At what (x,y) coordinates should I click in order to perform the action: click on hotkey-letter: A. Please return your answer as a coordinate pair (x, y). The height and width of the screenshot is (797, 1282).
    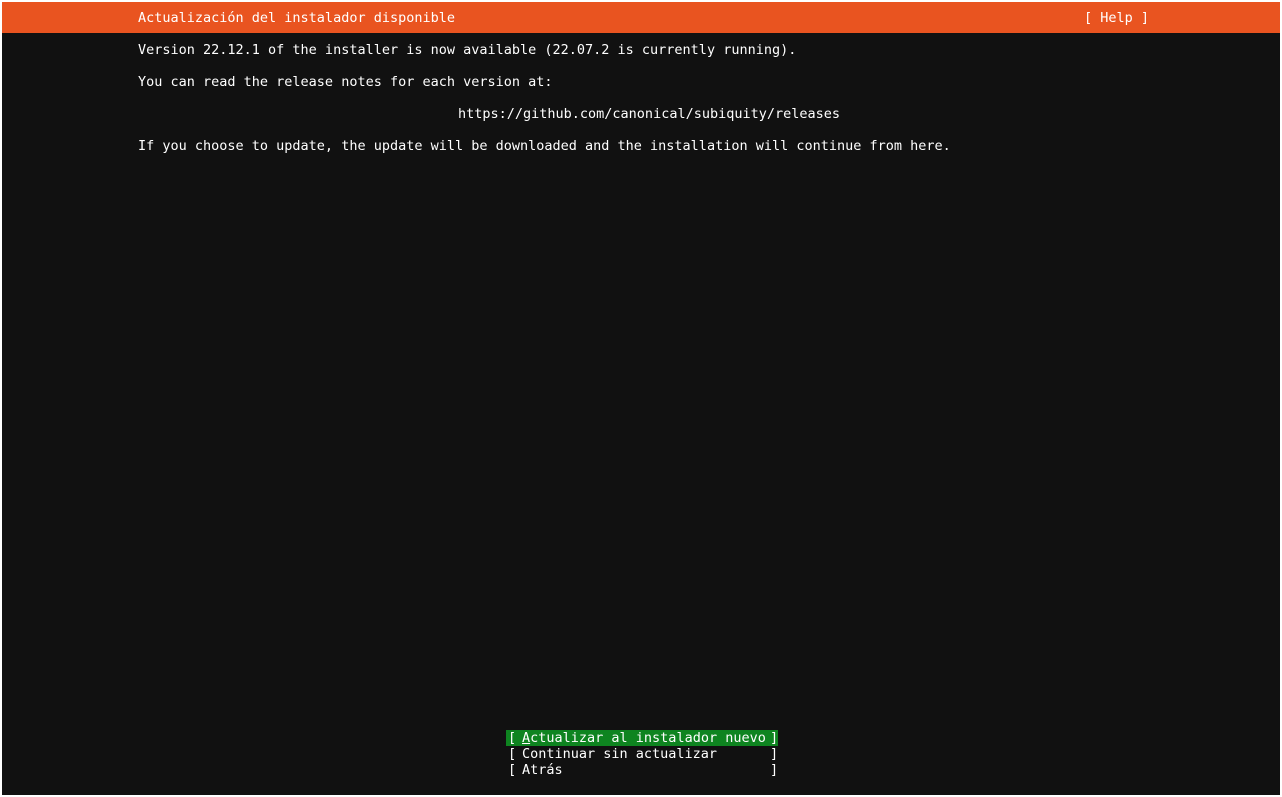
    Looking at the image, I should click on (526, 738).